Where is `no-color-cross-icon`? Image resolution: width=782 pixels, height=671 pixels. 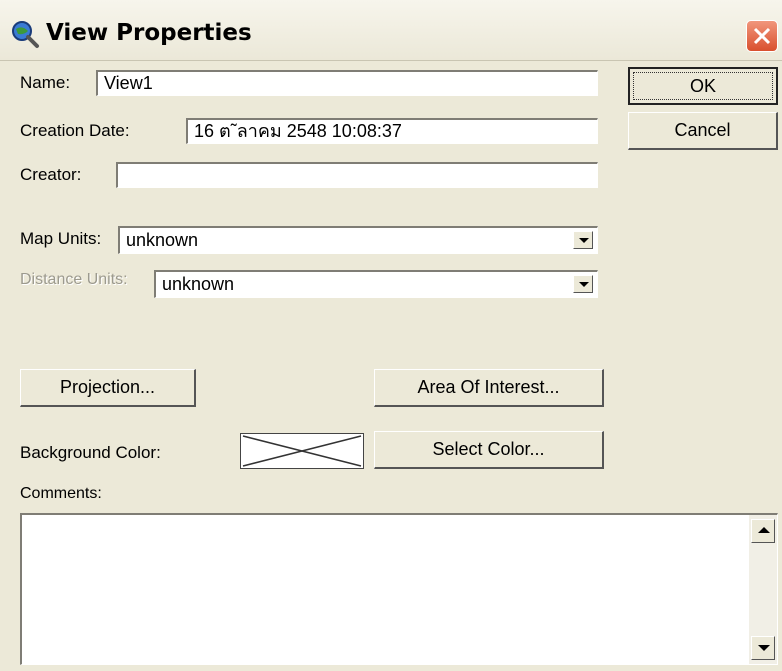 no-color-cross-icon is located at coordinates (302, 451).